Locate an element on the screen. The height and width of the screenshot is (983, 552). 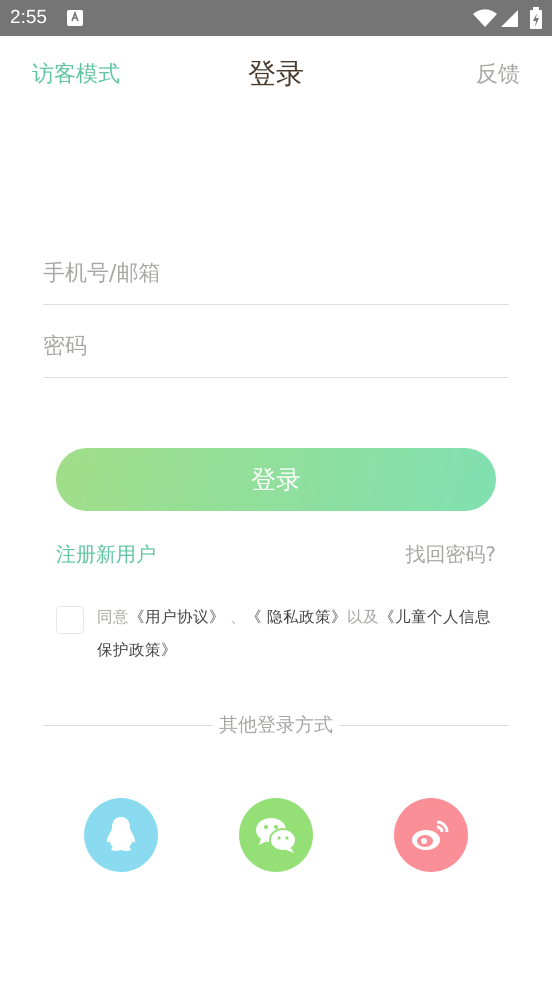
agree-checkbox is located at coordinates (70, 620).